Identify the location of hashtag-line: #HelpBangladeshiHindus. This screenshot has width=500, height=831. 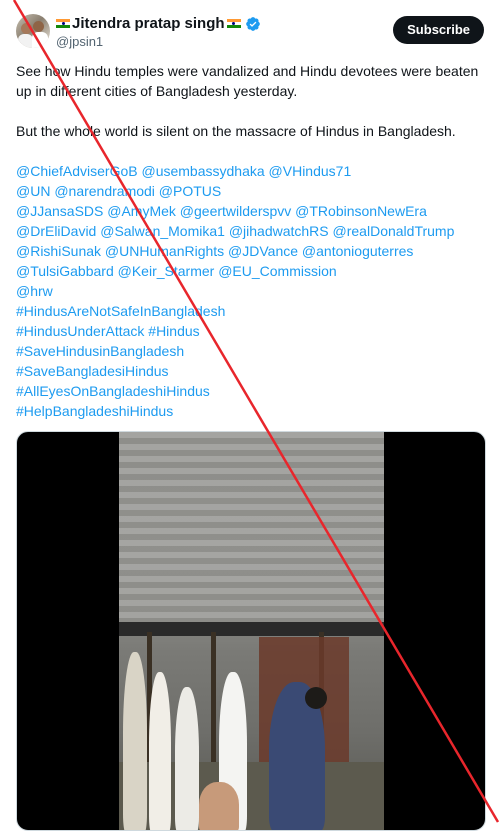
(250, 411).